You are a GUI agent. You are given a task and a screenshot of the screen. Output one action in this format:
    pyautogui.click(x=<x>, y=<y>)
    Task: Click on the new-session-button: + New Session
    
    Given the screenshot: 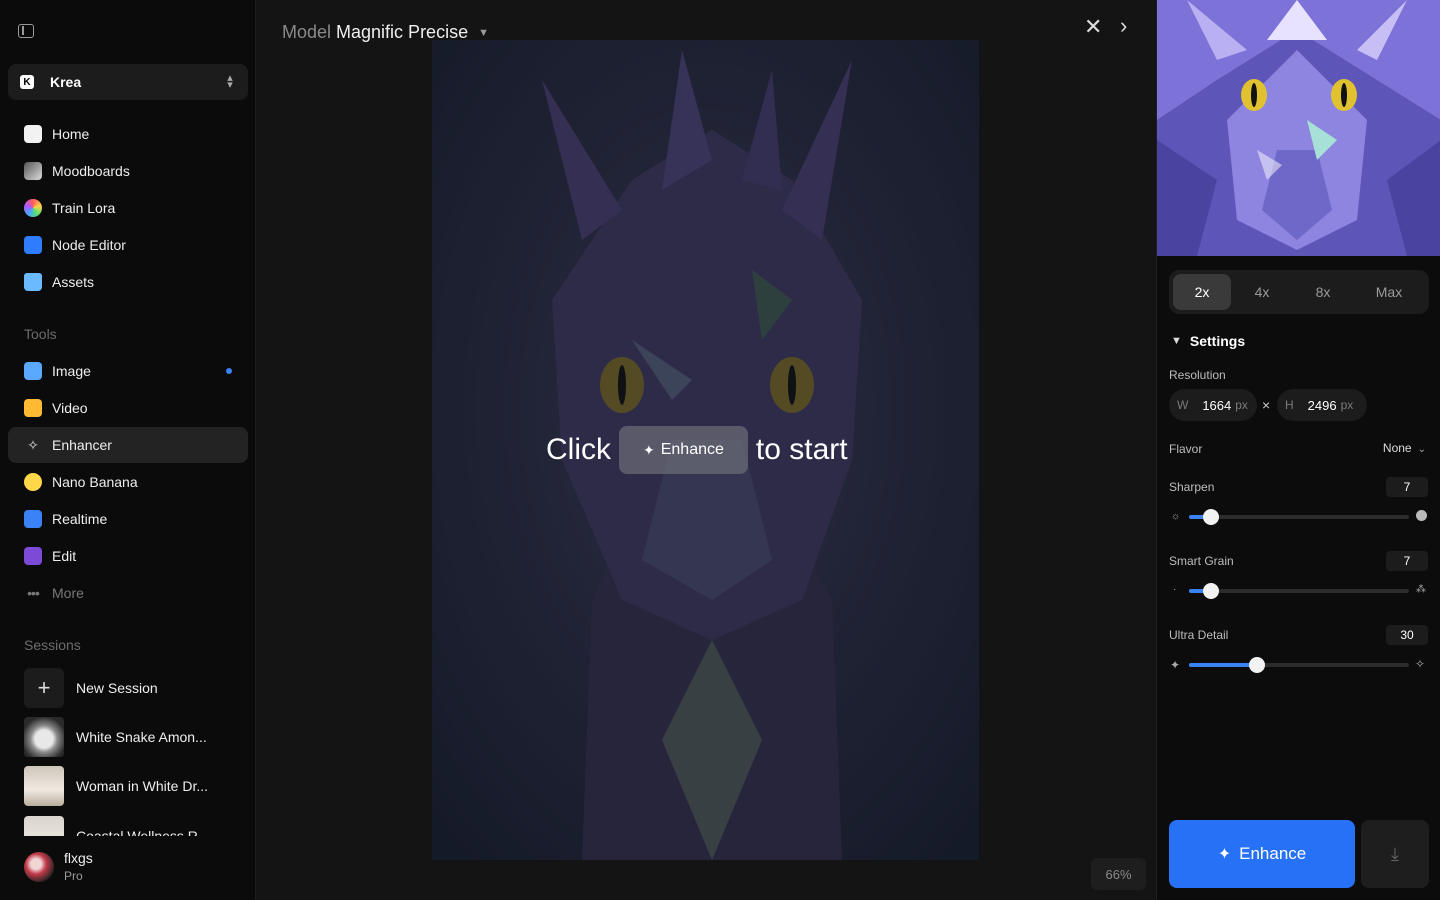 What is the action you would take?
    pyautogui.click(x=136, y=688)
    